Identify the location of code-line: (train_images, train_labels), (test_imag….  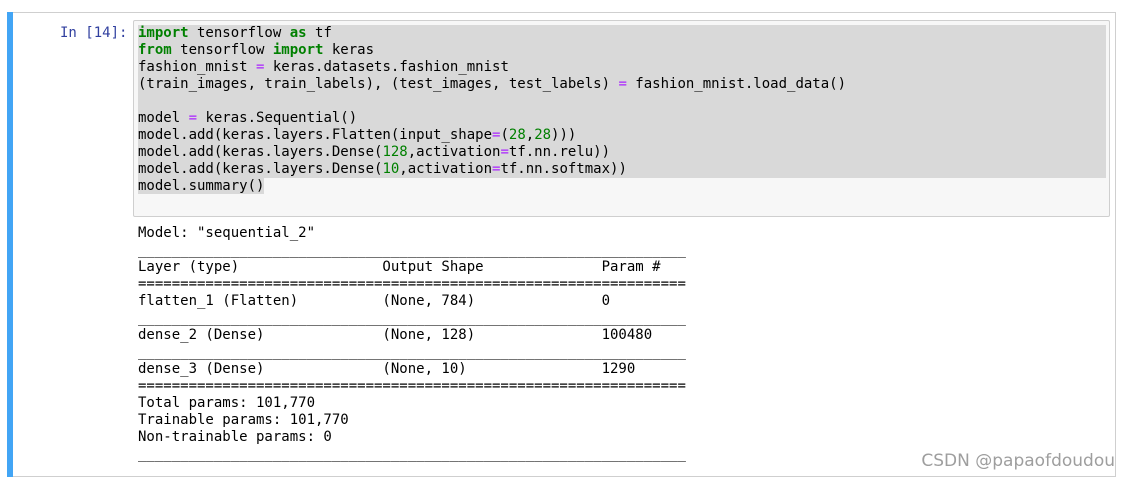
(622, 84).